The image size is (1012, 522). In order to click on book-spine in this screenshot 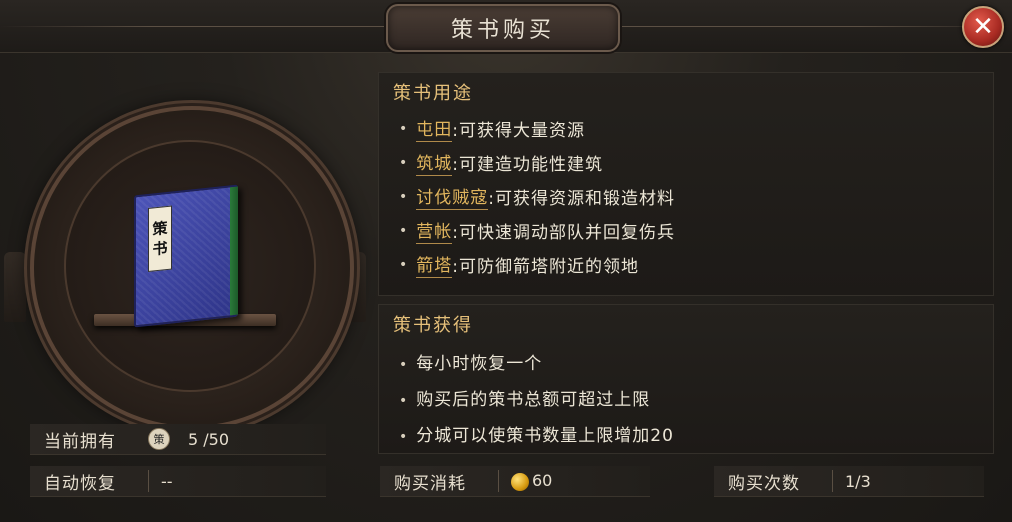, I will do `click(234, 251)`.